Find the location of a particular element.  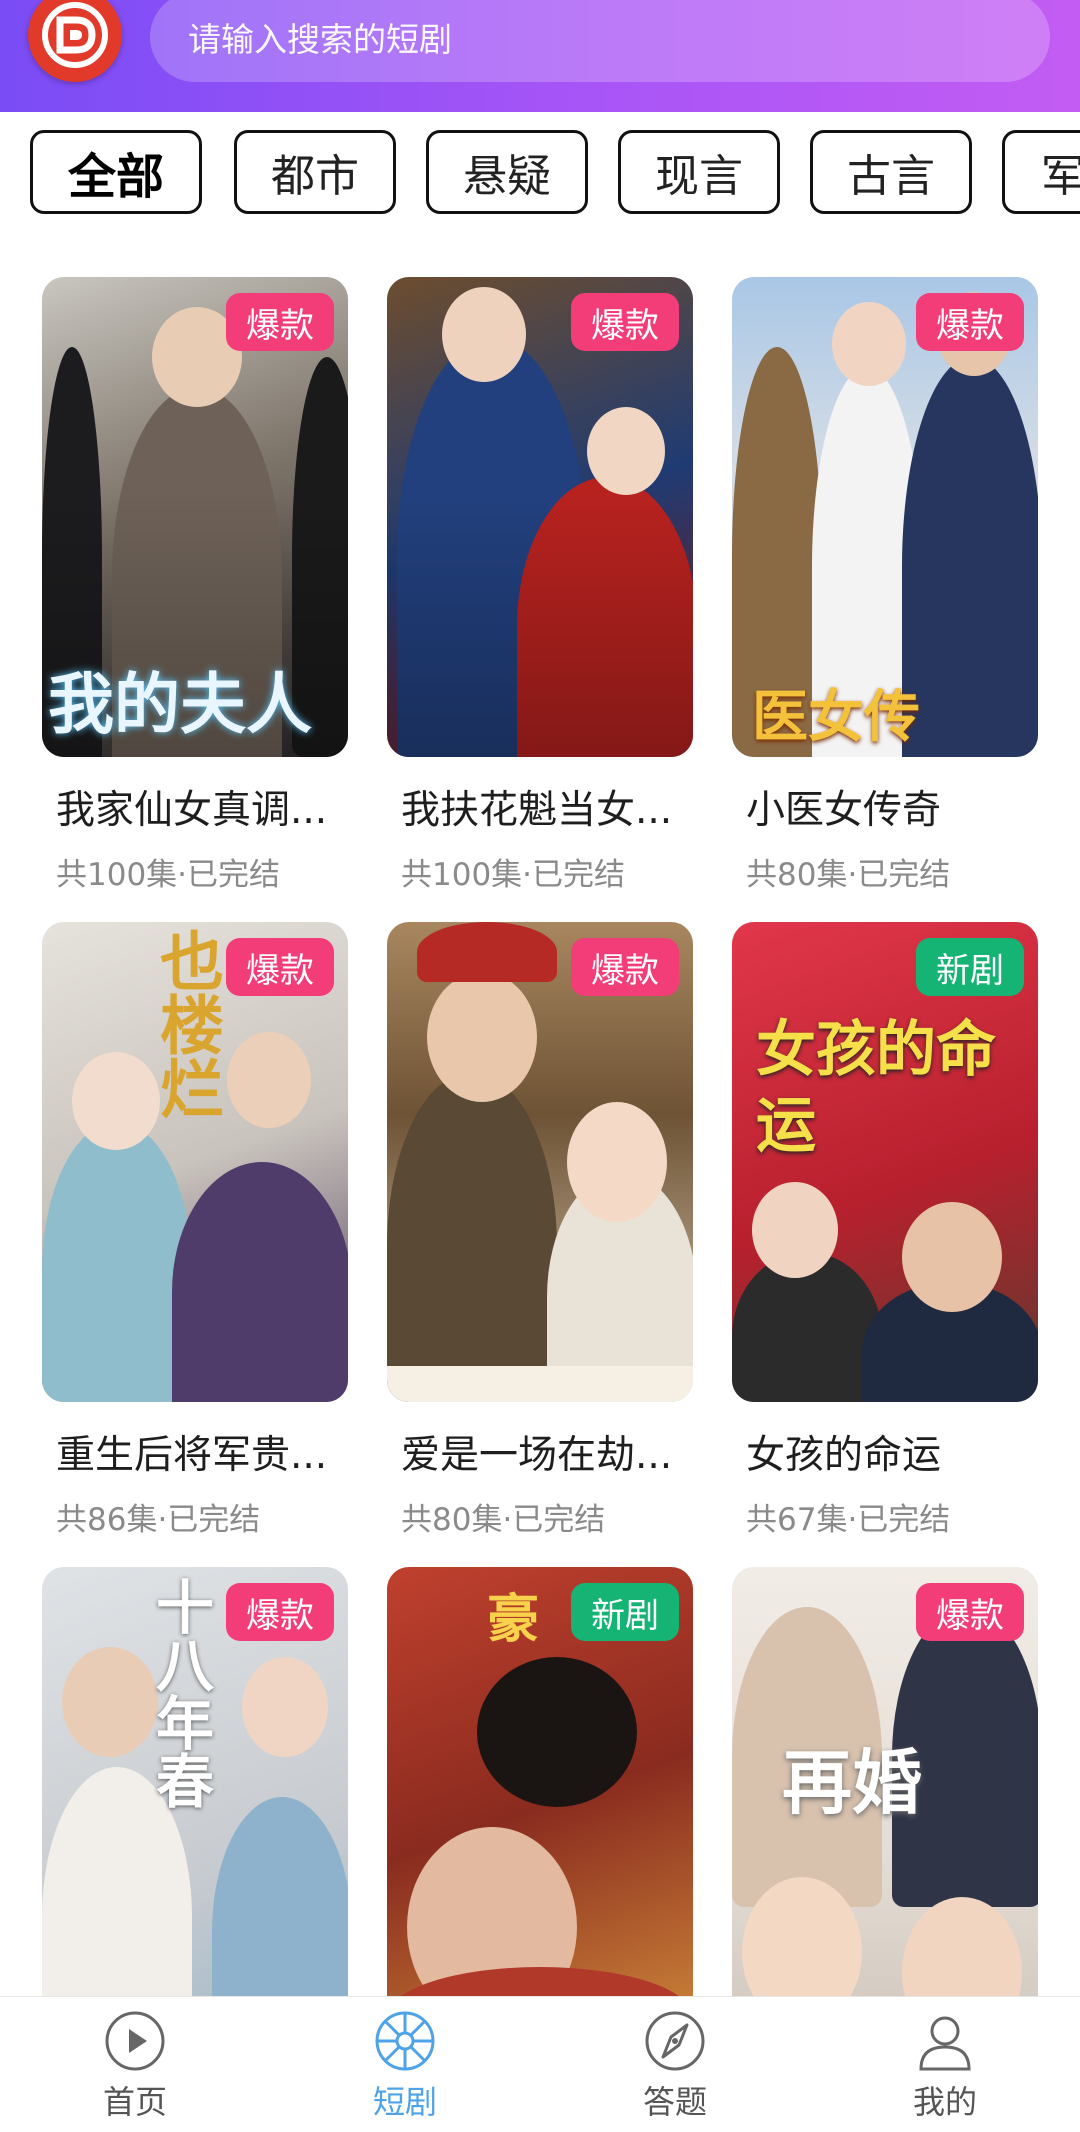

drama-card: 女孩的命运 新剧 女孩的命运 共67集·已完结 is located at coordinates (885, 1230).